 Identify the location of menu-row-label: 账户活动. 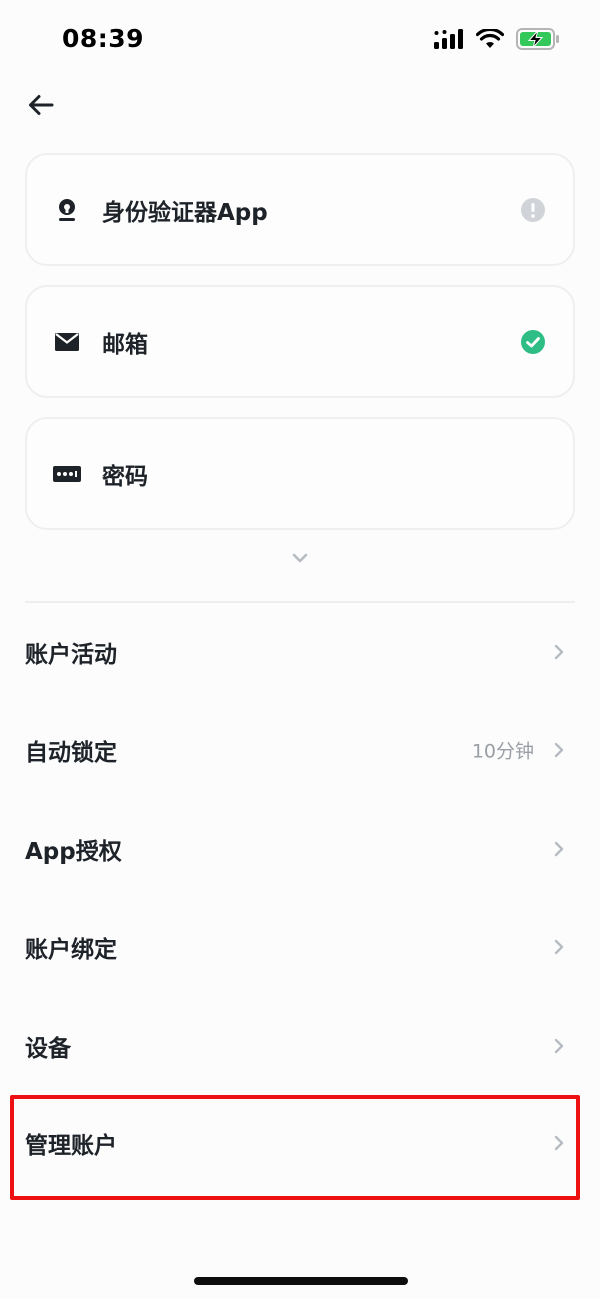
(71, 655).